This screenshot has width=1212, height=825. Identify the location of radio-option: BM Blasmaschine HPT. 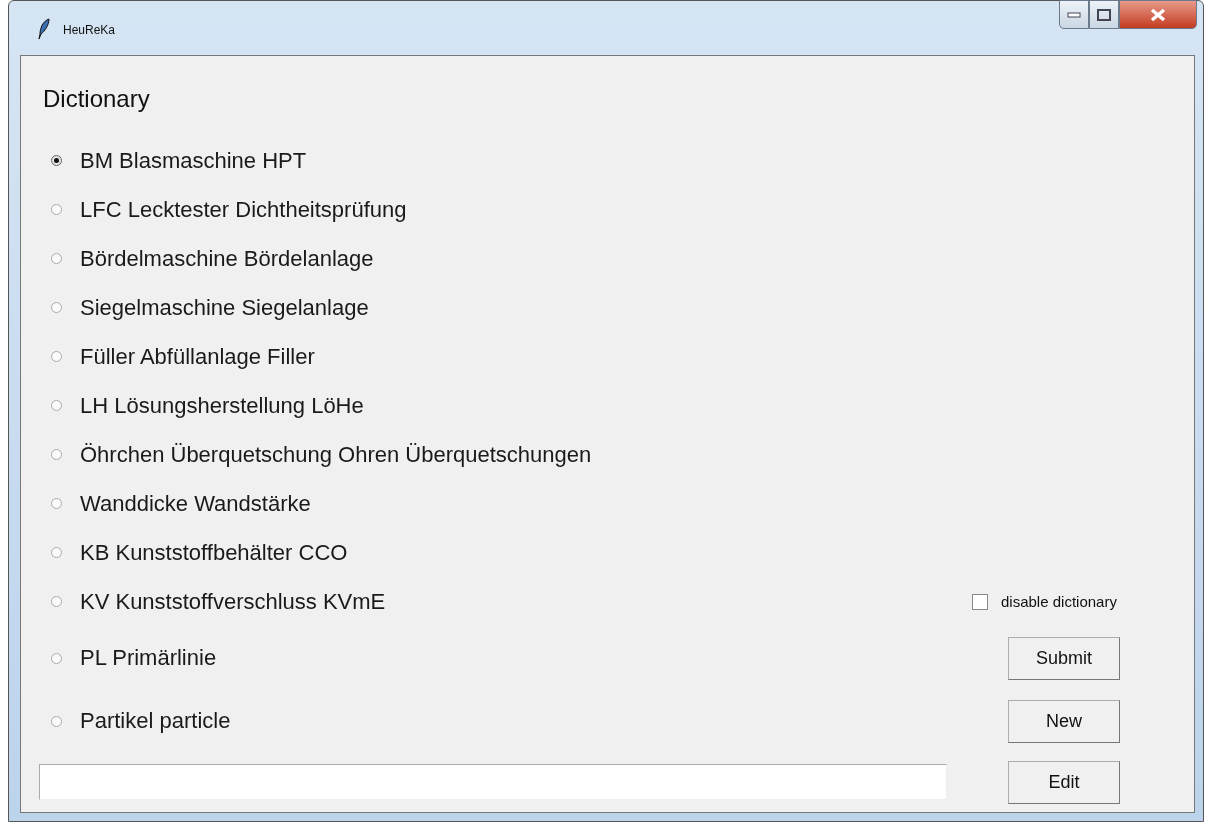
(179, 160).